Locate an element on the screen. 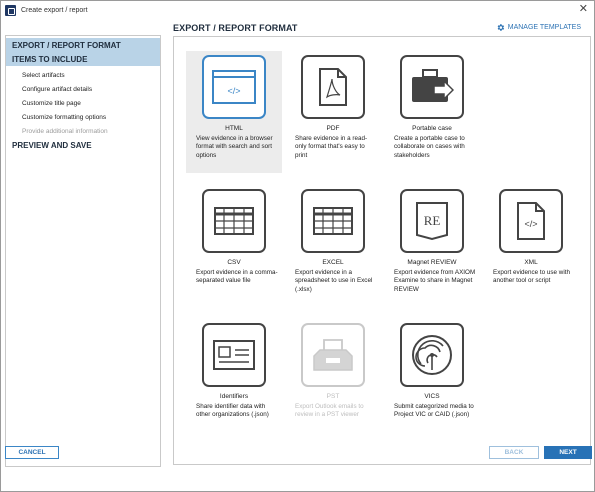 Image resolution: width=595 pixels, height=492 pixels. format-name: PST is located at coordinates (333, 396).